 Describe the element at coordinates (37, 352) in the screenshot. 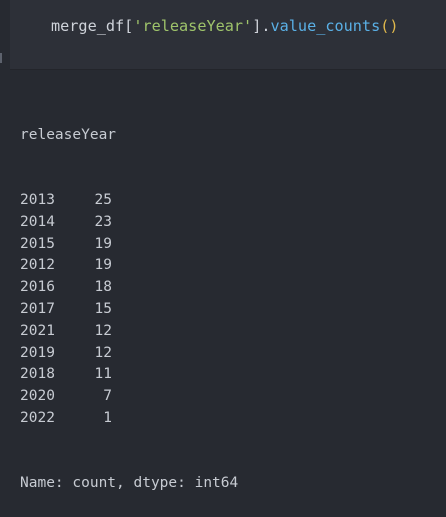

I see `output-row-year: 2019` at that location.